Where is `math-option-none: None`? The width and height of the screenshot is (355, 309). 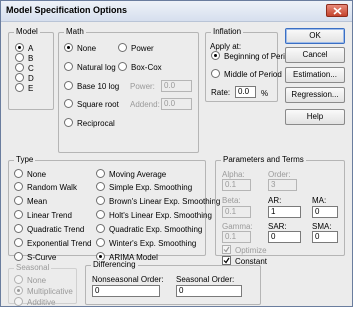 math-option-none: None is located at coordinates (80, 48).